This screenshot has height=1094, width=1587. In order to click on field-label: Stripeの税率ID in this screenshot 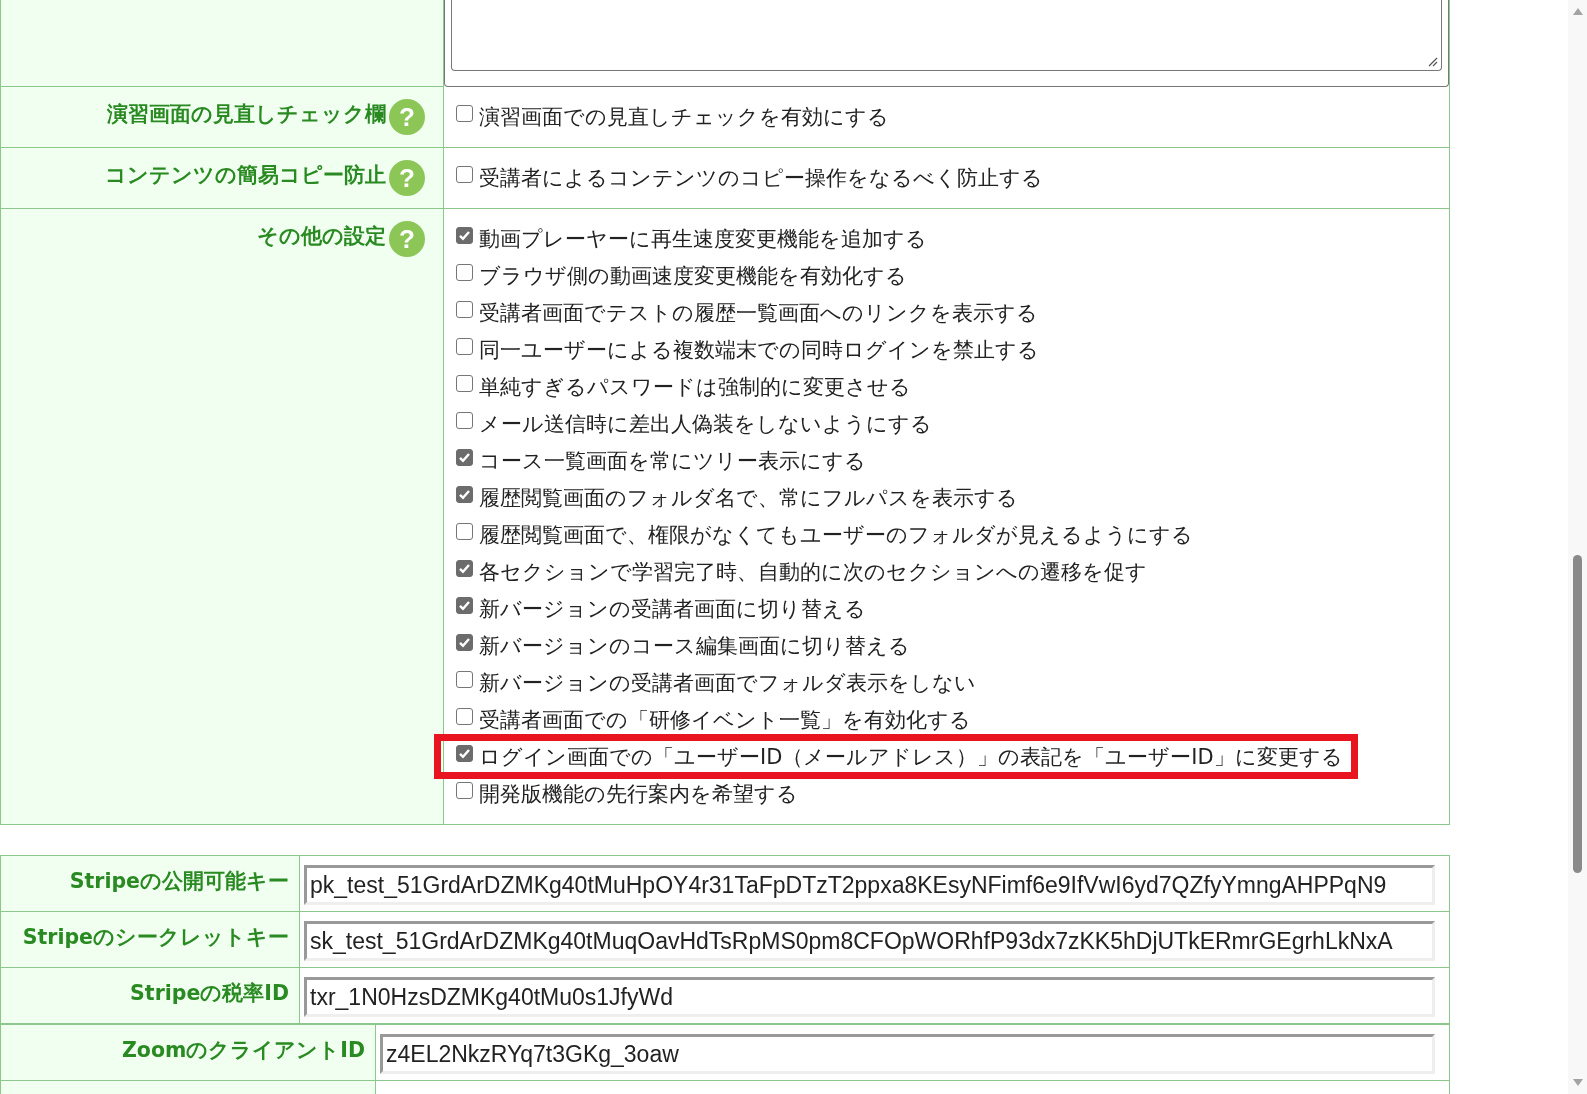, I will do `click(209, 993)`.